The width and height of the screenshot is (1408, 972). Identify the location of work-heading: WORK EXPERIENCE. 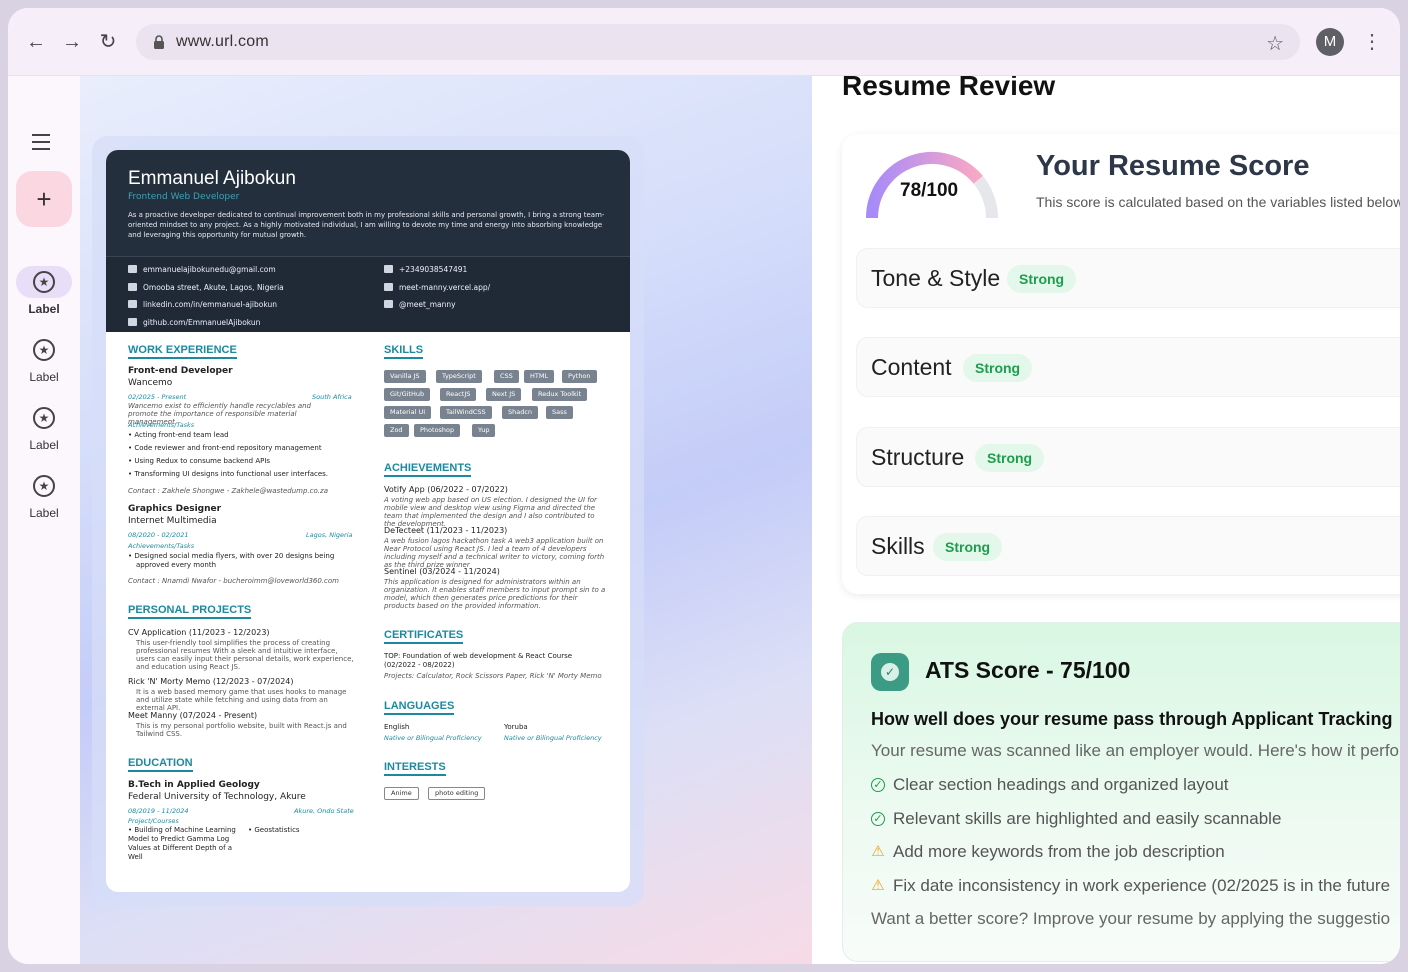
(182, 351).